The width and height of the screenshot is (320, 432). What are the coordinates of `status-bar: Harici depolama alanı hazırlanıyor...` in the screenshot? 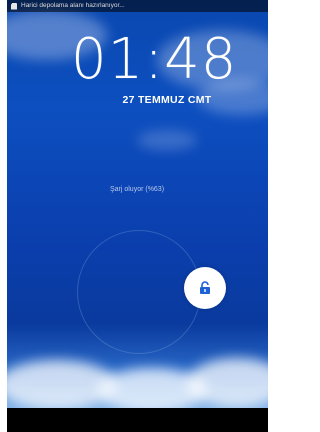 It's located at (137, 6).